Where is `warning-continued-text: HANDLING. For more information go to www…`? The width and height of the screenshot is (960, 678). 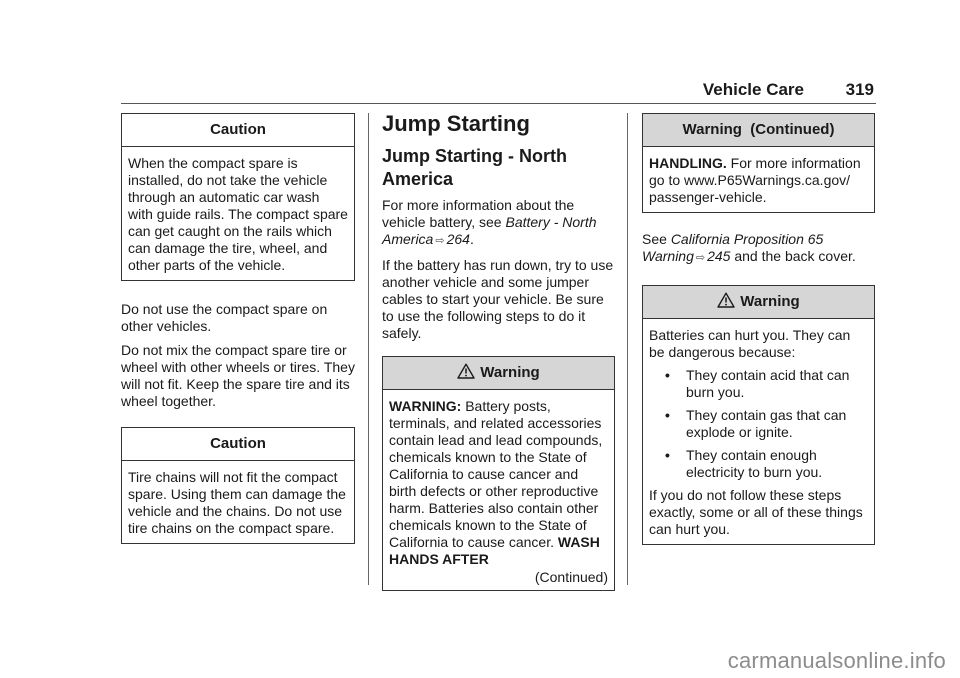 warning-continued-text: HANDLING. For more information go to www… is located at coordinates (755, 180).